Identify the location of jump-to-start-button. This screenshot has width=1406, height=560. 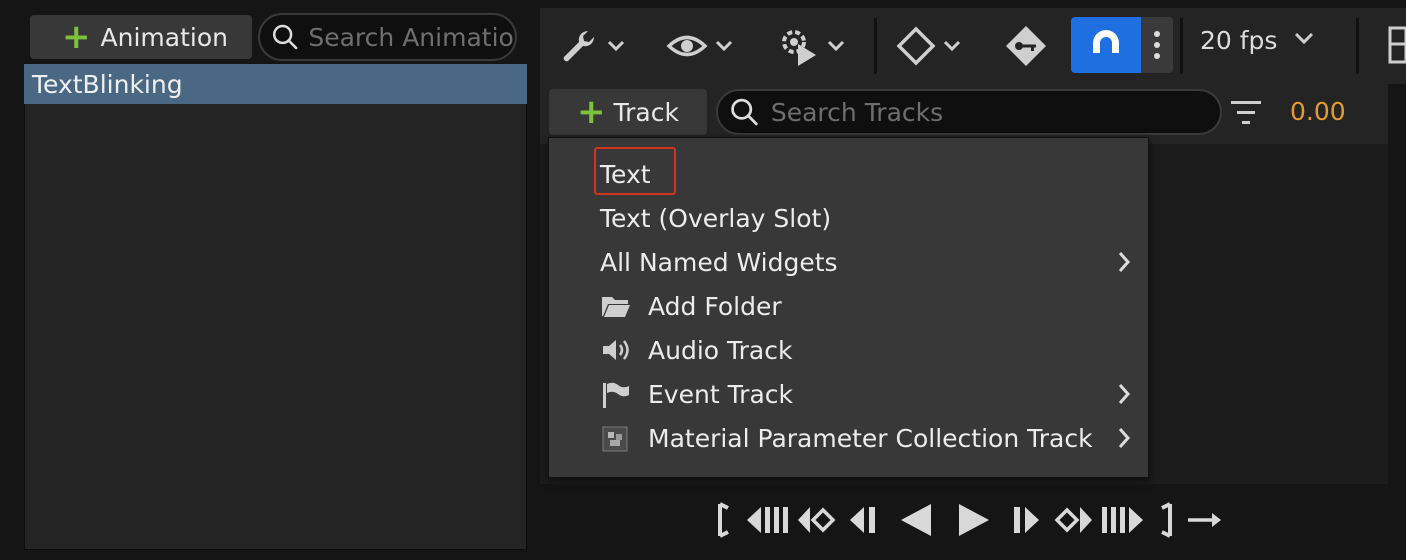
(723, 520).